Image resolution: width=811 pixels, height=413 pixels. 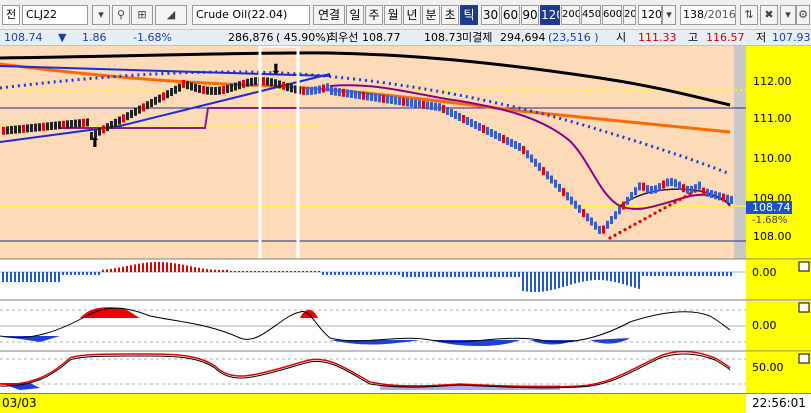 I want to click on interval-select: 120, so click(x=650, y=15).